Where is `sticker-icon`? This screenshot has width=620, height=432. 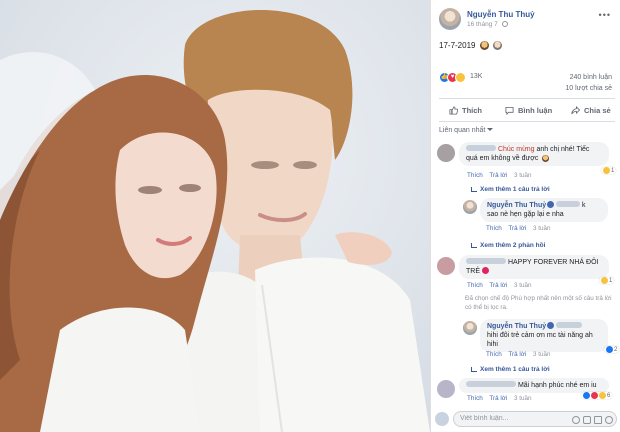 sticker-icon is located at coordinates (609, 420).